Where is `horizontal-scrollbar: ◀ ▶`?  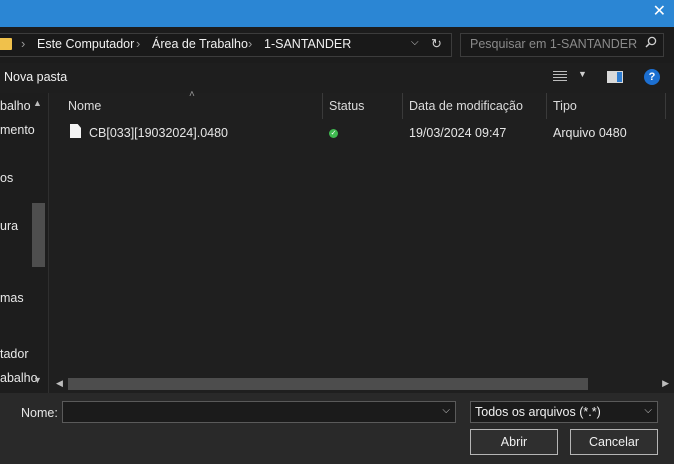
horizontal-scrollbar: ◀ ▶ is located at coordinates (361, 384).